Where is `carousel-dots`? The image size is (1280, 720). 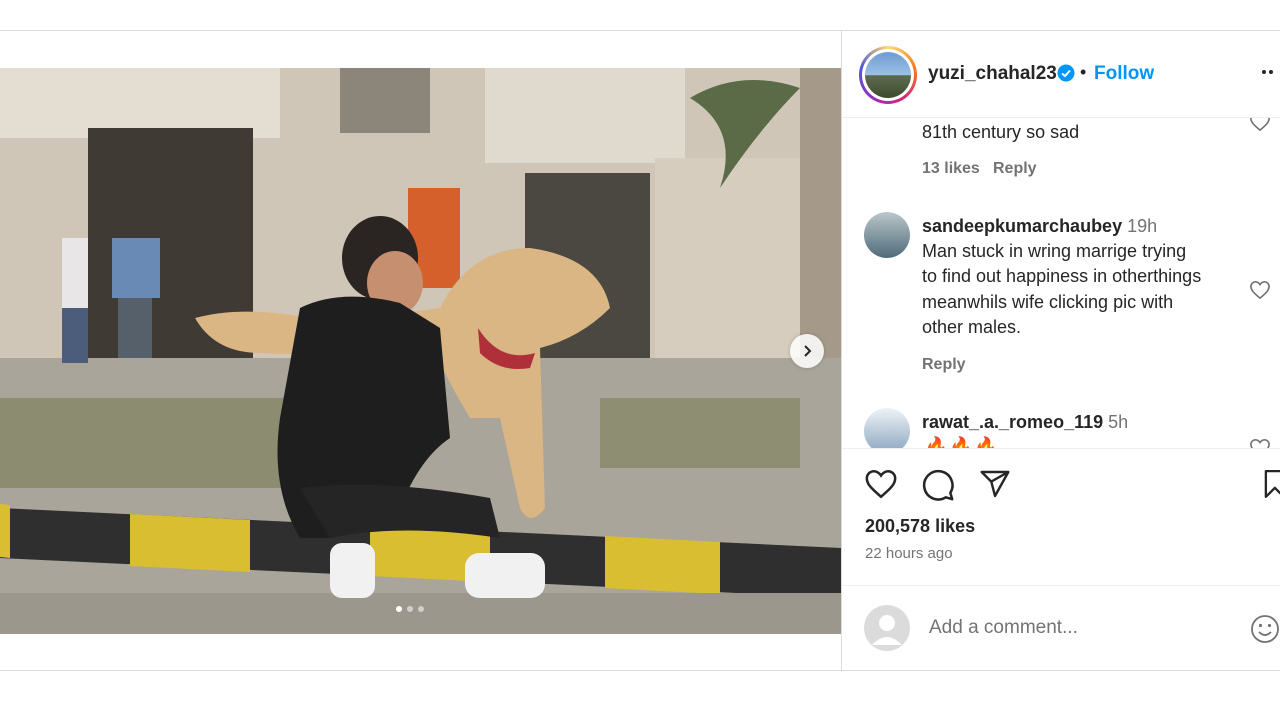 carousel-dots is located at coordinates (410, 609).